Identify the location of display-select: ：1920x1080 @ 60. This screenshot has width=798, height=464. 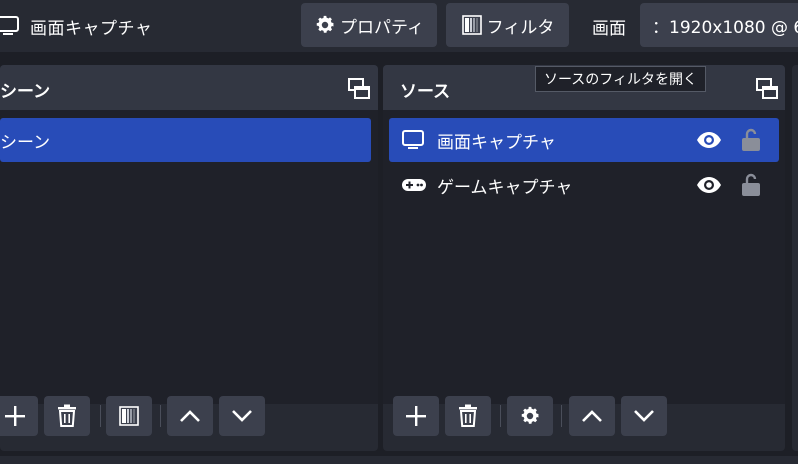
(719, 25).